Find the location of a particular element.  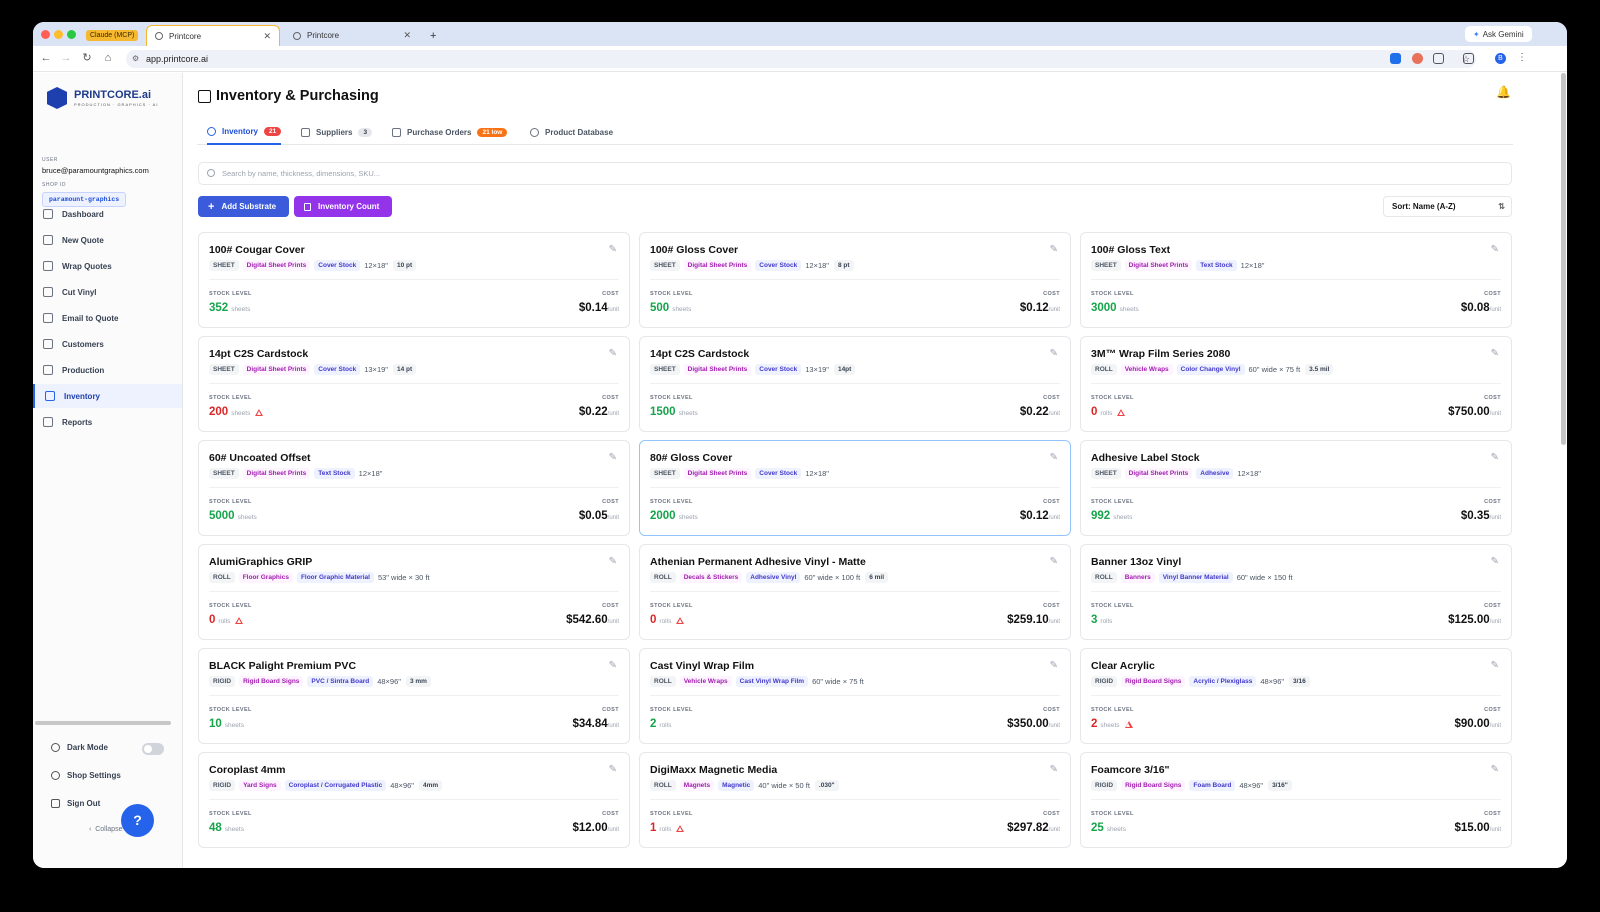

help-button: ? is located at coordinates (137, 820).